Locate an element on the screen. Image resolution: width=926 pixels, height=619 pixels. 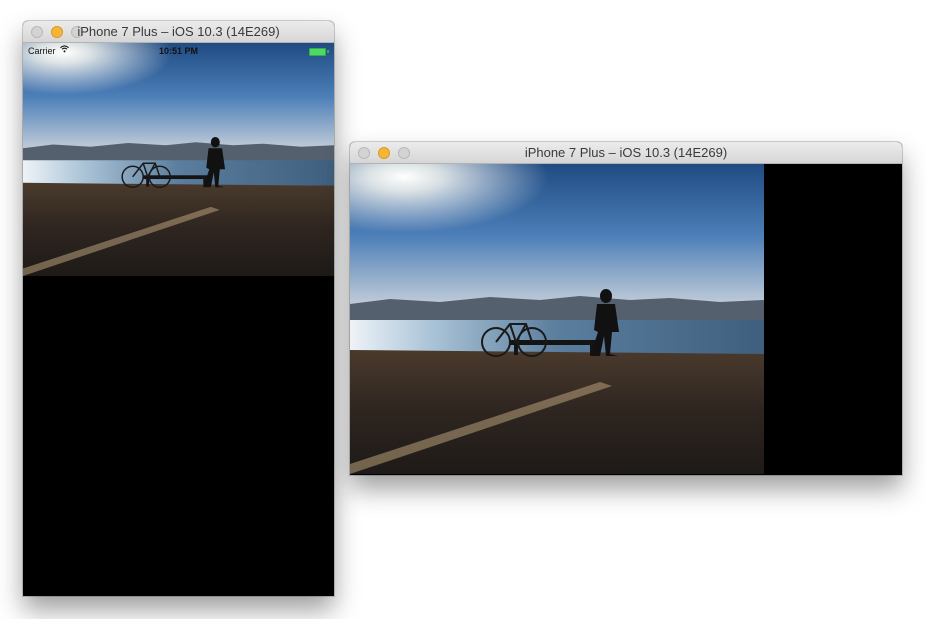
battery-tip is located at coordinates (328, 51).